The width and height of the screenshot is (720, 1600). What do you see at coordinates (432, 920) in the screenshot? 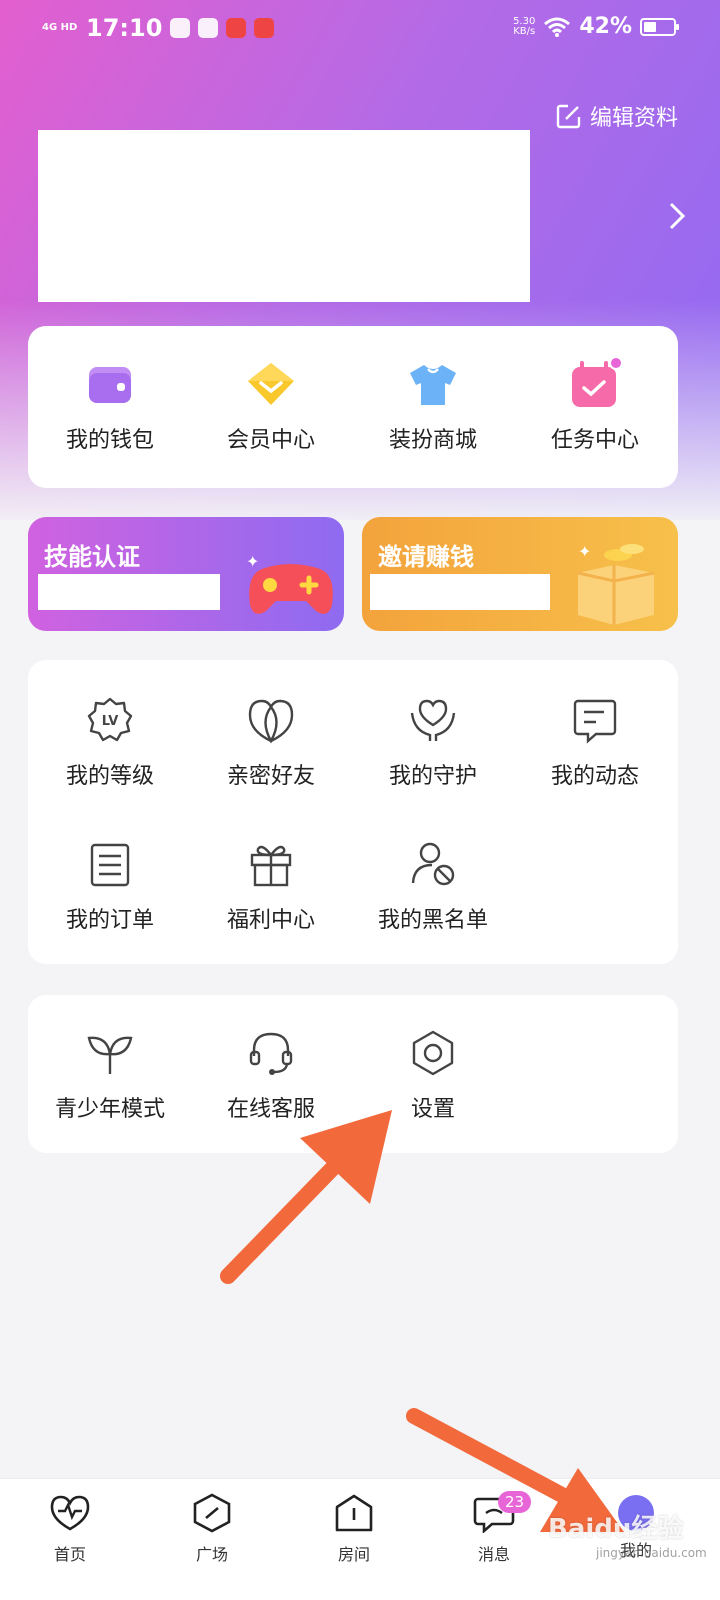
I see `feature-label: 我的黑名单` at bounding box center [432, 920].